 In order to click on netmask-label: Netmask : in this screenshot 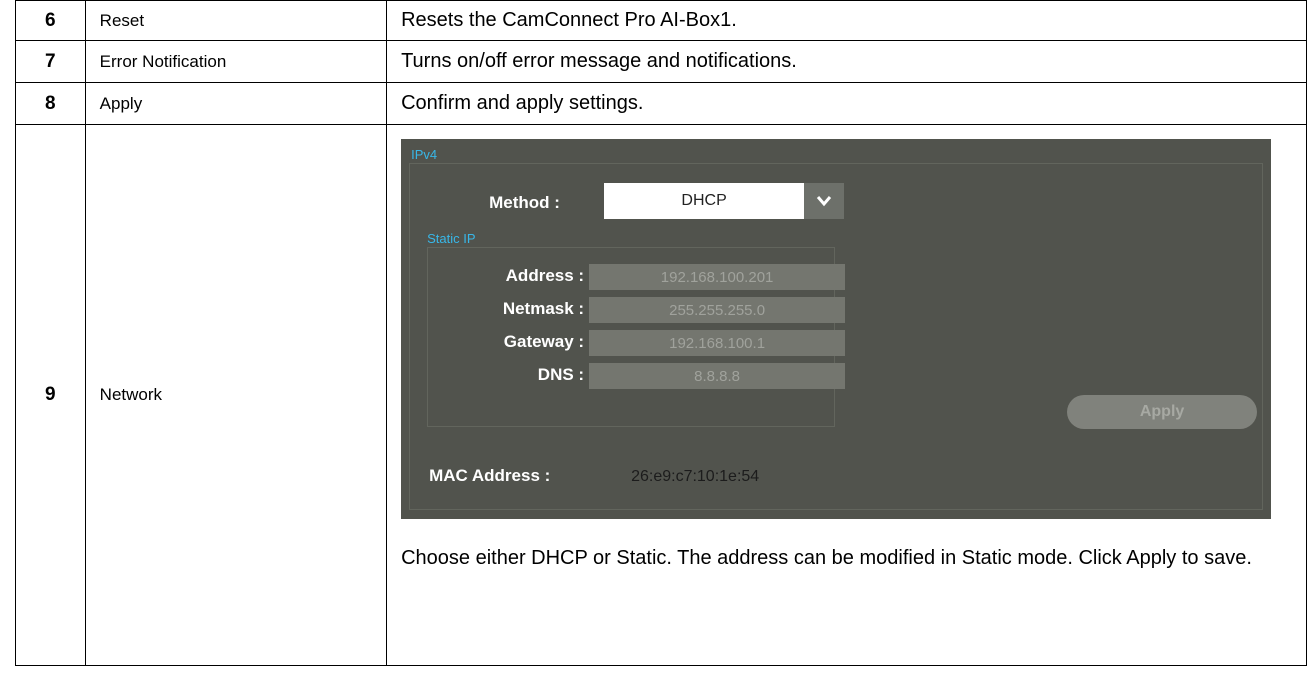, I will do `click(543, 308)`.